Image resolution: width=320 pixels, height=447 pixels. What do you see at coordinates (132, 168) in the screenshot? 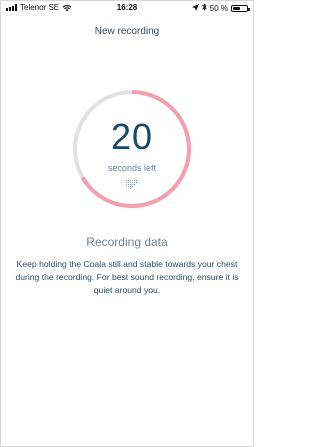
I see `seconds-left-label: seconds left` at bounding box center [132, 168].